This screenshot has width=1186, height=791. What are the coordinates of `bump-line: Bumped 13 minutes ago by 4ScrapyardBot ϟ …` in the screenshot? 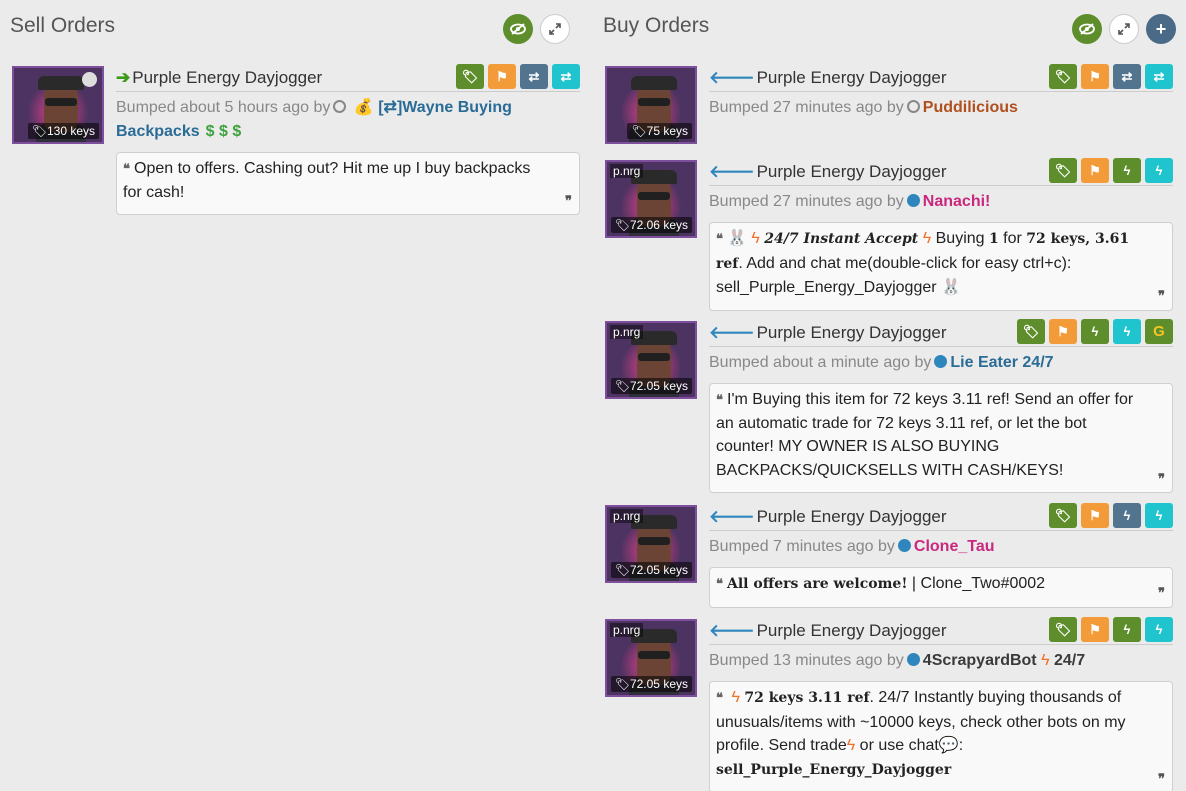 It's located at (897, 660).